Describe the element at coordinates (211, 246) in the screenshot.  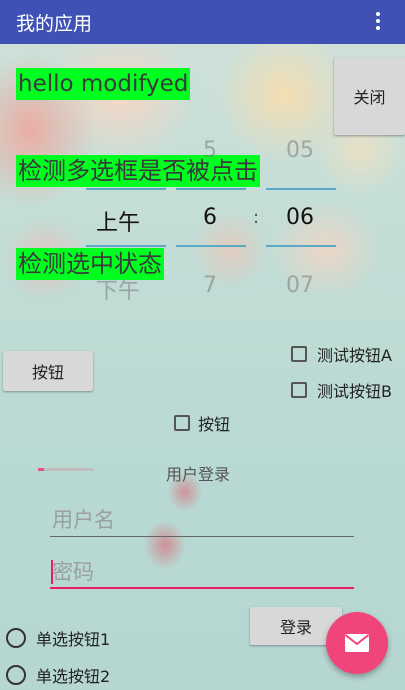
I see `hour-divider-bottom` at that location.